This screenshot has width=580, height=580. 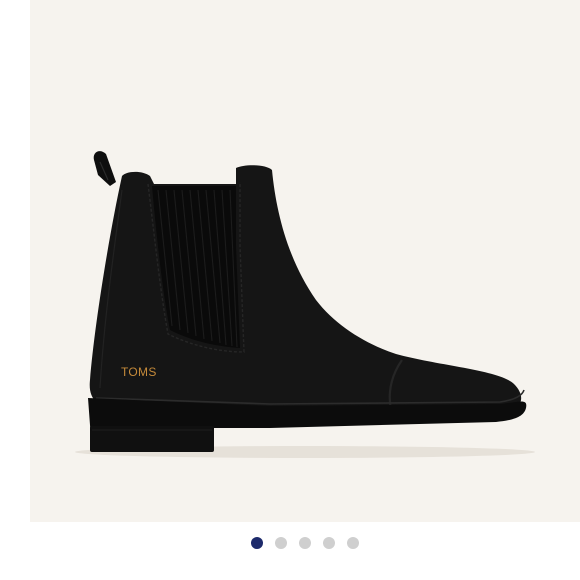 I want to click on brand-logo: TOMS, so click(x=139, y=372).